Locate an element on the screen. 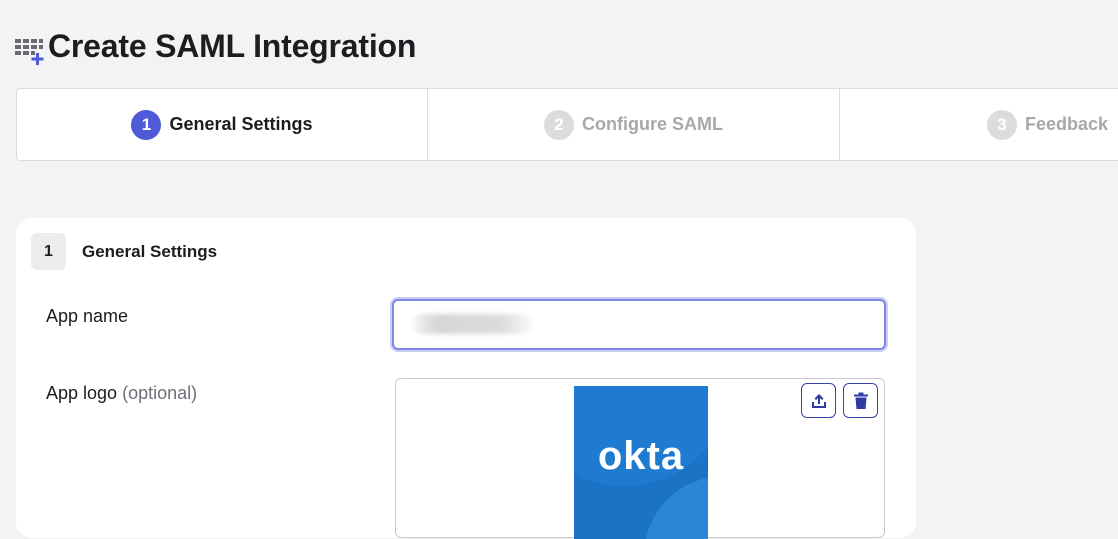 This screenshot has height=539, width=1118. app-logo-label: App logo (optional) is located at coordinates (121, 393).